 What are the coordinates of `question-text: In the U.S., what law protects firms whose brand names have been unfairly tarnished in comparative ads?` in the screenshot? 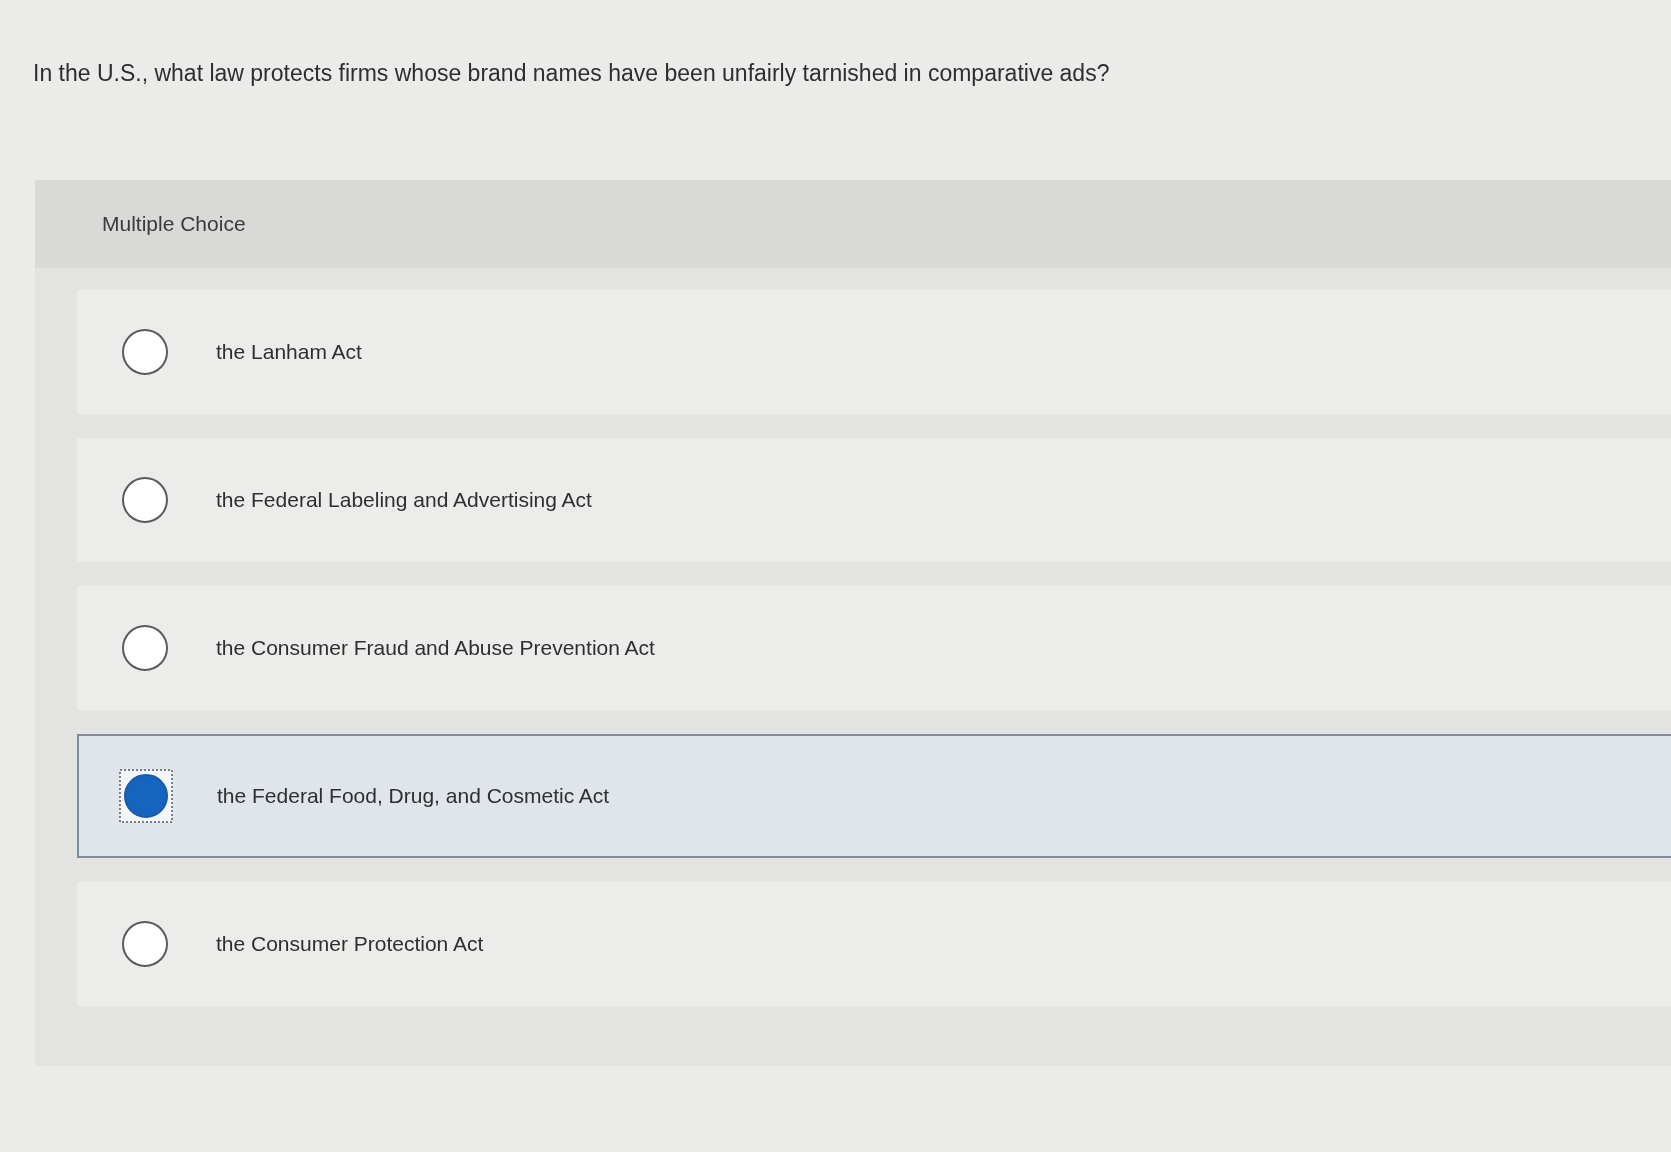 It's located at (572, 73).